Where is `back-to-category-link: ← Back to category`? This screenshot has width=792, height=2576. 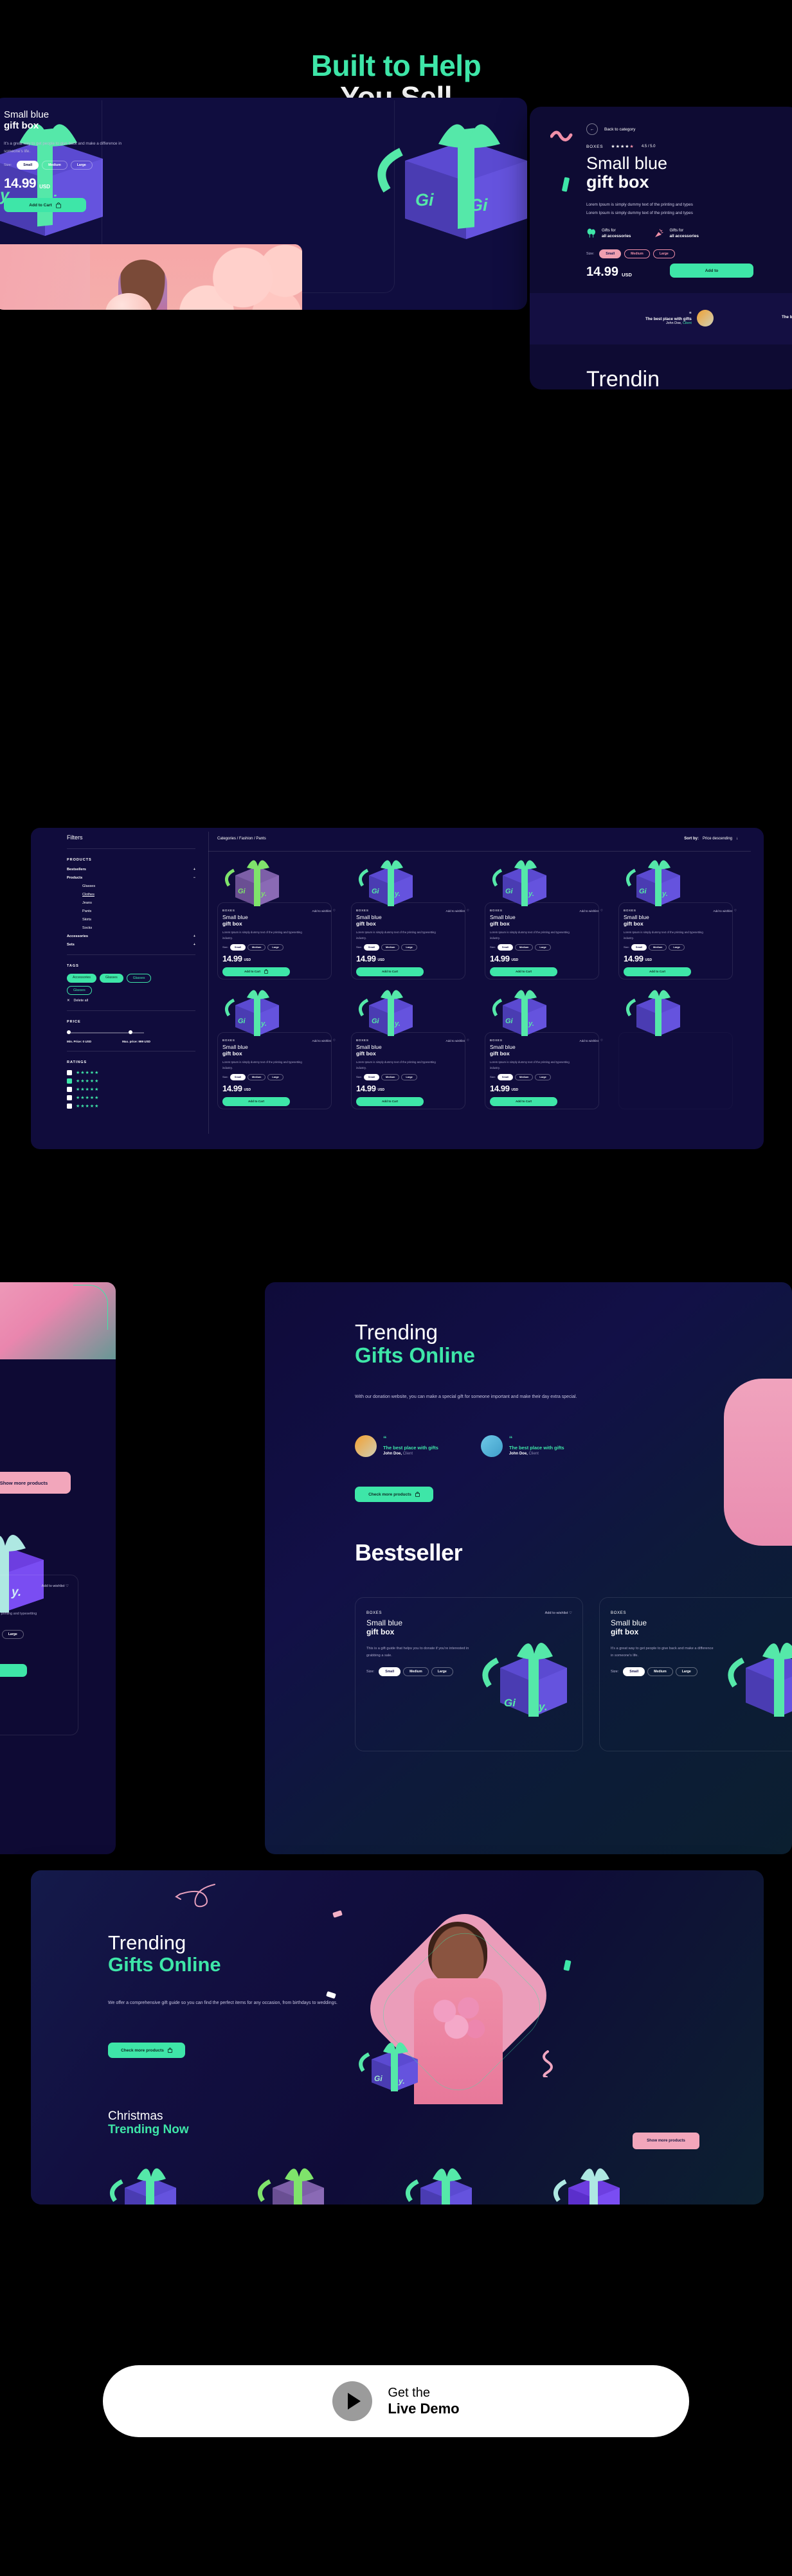
back-to-category-link: ← Back to category is located at coordinates (610, 129).